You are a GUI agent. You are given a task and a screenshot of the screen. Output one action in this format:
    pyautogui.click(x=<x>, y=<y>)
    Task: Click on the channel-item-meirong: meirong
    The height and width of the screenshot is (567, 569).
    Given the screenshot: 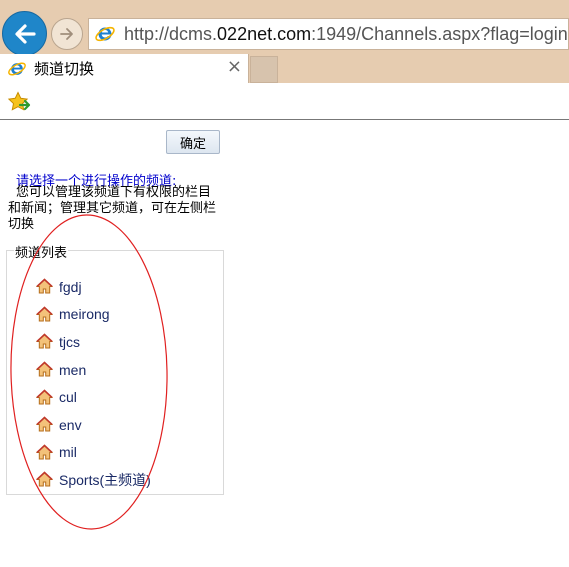 What is the action you would take?
    pyautogui.click(x=93, y=315)
    